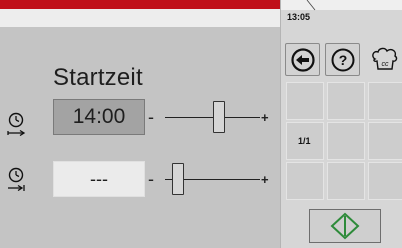 This screenshot has width=402, height=248. I want to click on header-strip, so click(140, 18).